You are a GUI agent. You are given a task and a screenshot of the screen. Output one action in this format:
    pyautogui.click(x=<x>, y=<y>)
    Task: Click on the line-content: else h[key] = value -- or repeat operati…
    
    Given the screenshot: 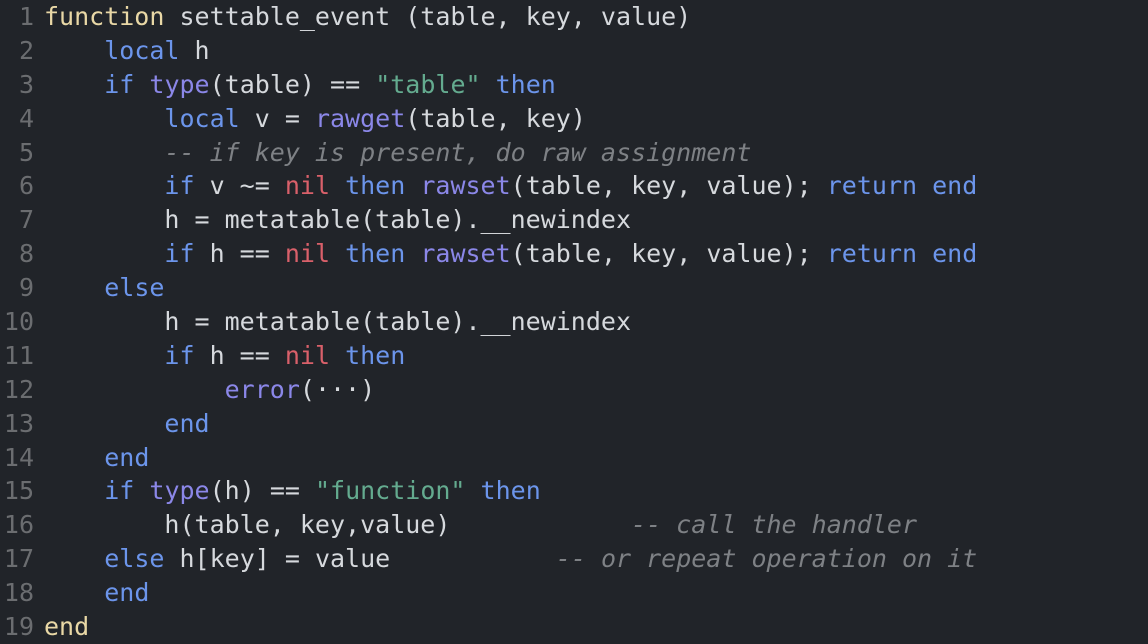 What is the action you would take?
    pyautogui.click(x=596, y=559)
    